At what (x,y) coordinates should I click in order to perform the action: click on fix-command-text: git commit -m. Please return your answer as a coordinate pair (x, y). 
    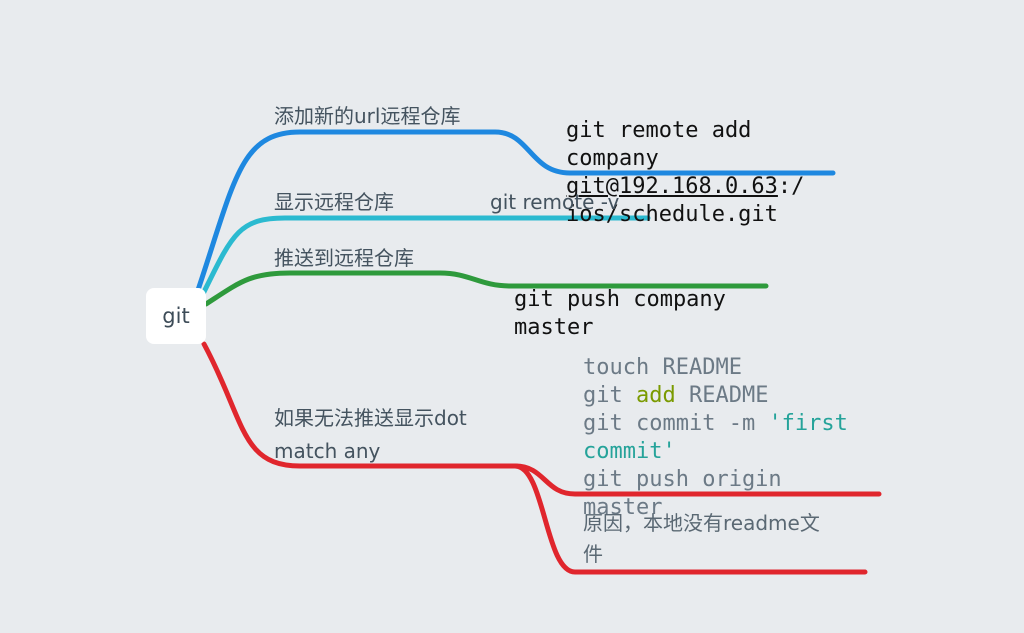
    Looking at the image, I should click on (676, 423).